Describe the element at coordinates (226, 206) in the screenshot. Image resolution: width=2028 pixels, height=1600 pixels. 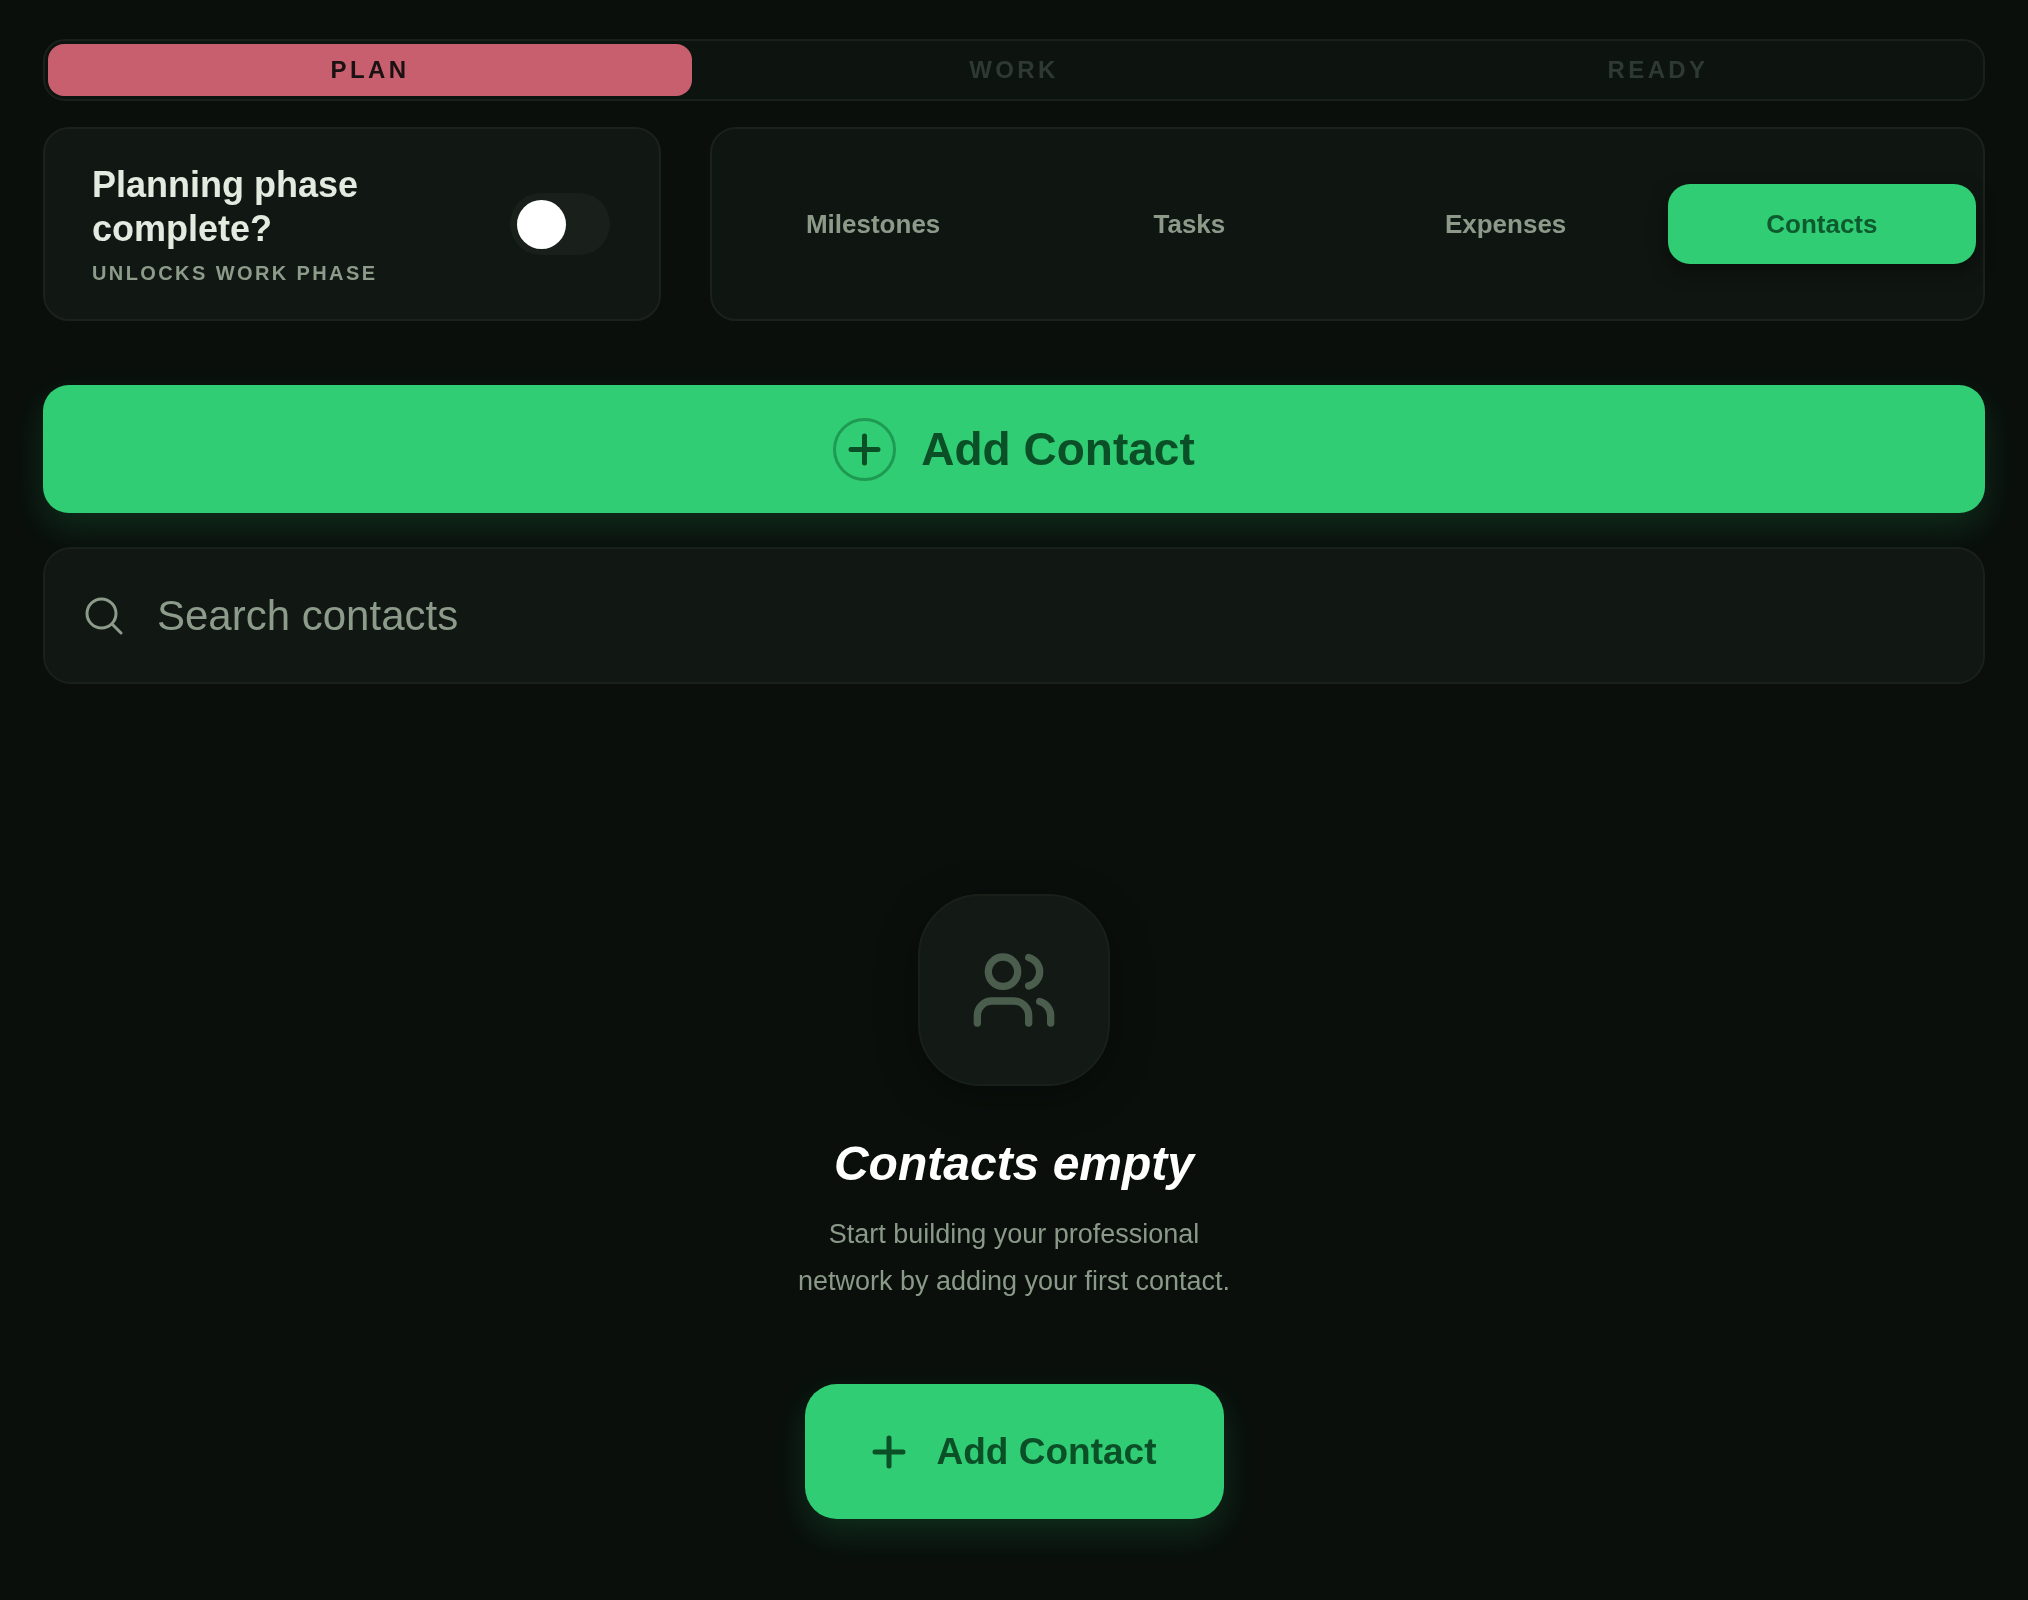
I see `toggle-title: Planning phase complete?` at that location.